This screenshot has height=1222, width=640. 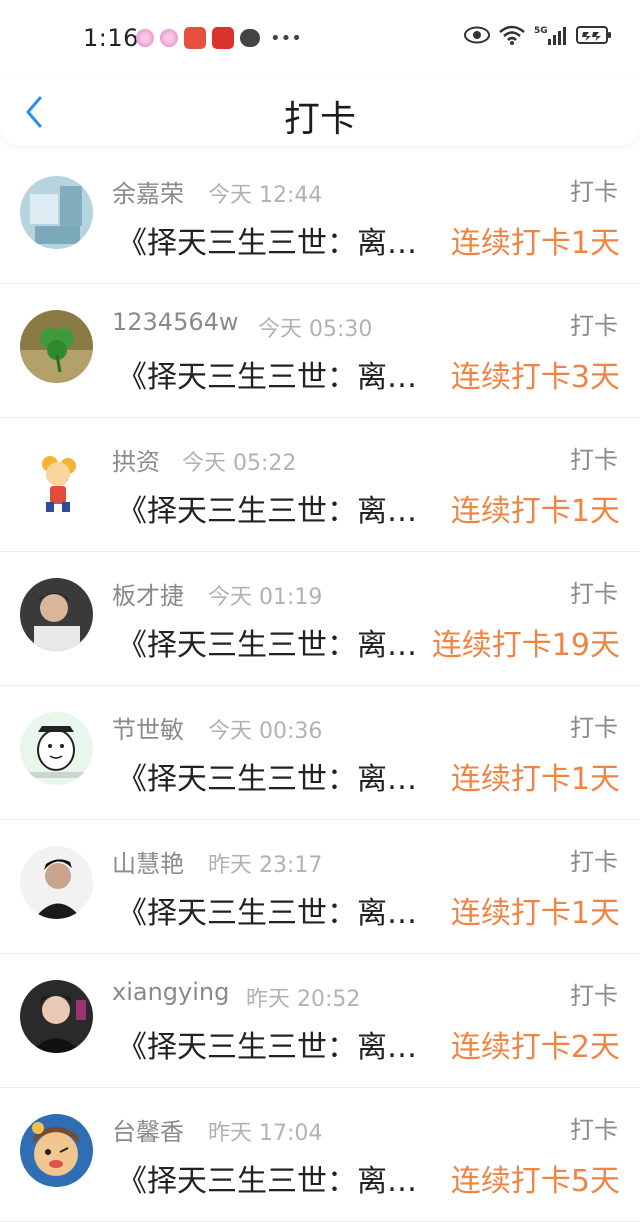 I want to click on list-item: 节世敏 今天 00:36 打卡 《择天三生三世：离… 连续打卡1天, so click(x=320, y=753).